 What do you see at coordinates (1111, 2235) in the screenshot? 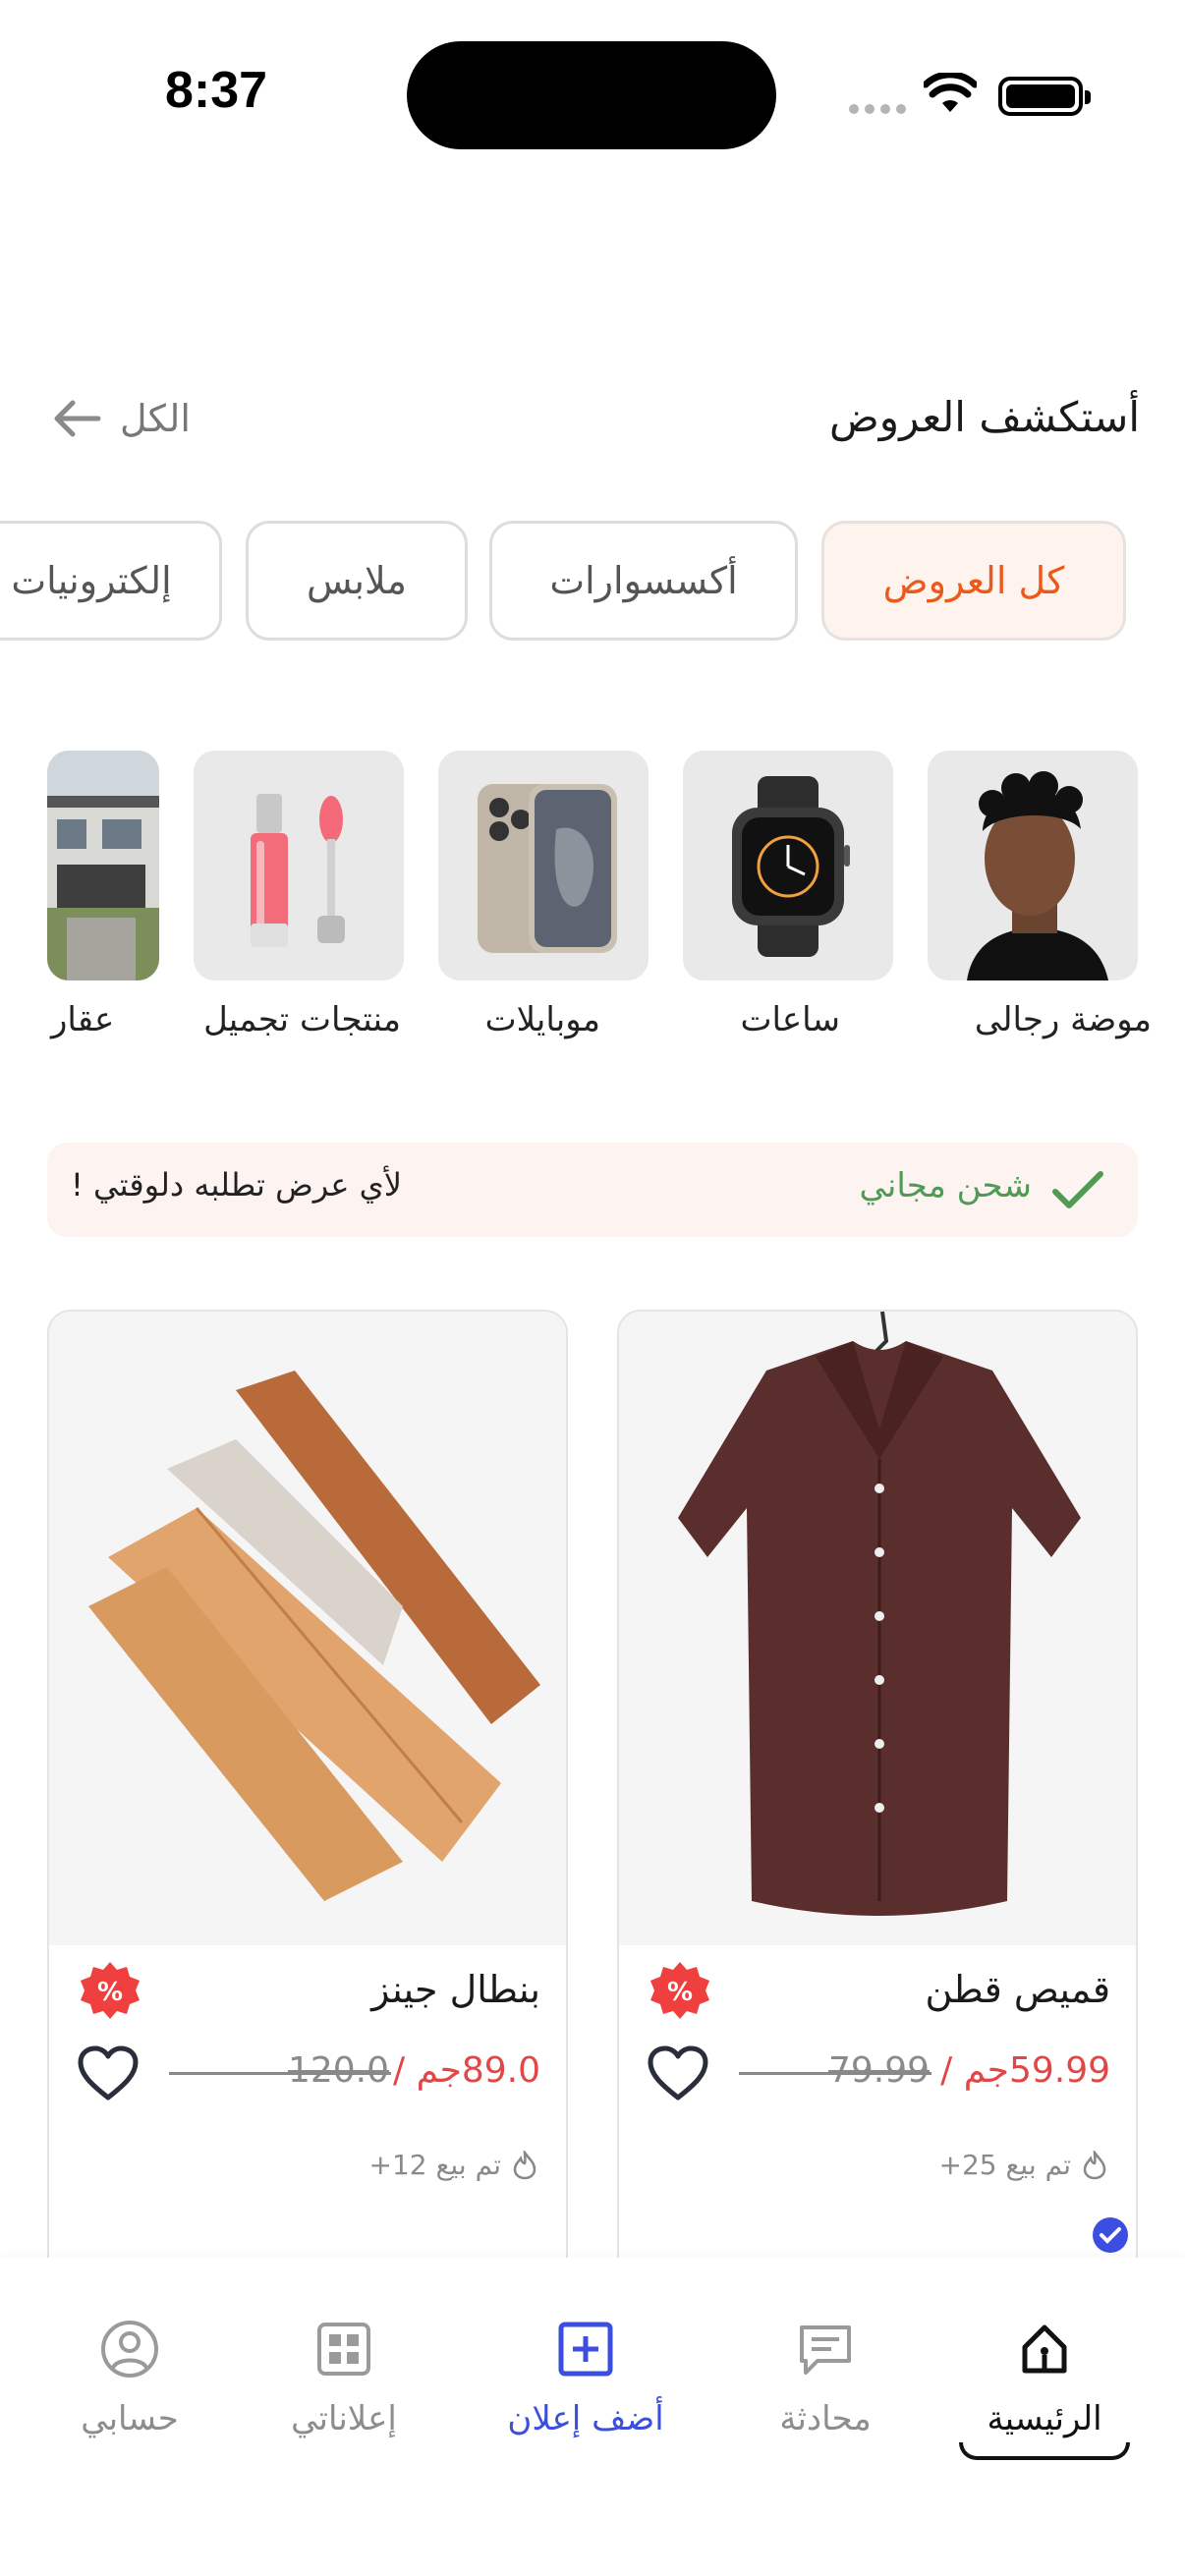
I see `verified-check-icon` at bounding box center [1111, 2235].